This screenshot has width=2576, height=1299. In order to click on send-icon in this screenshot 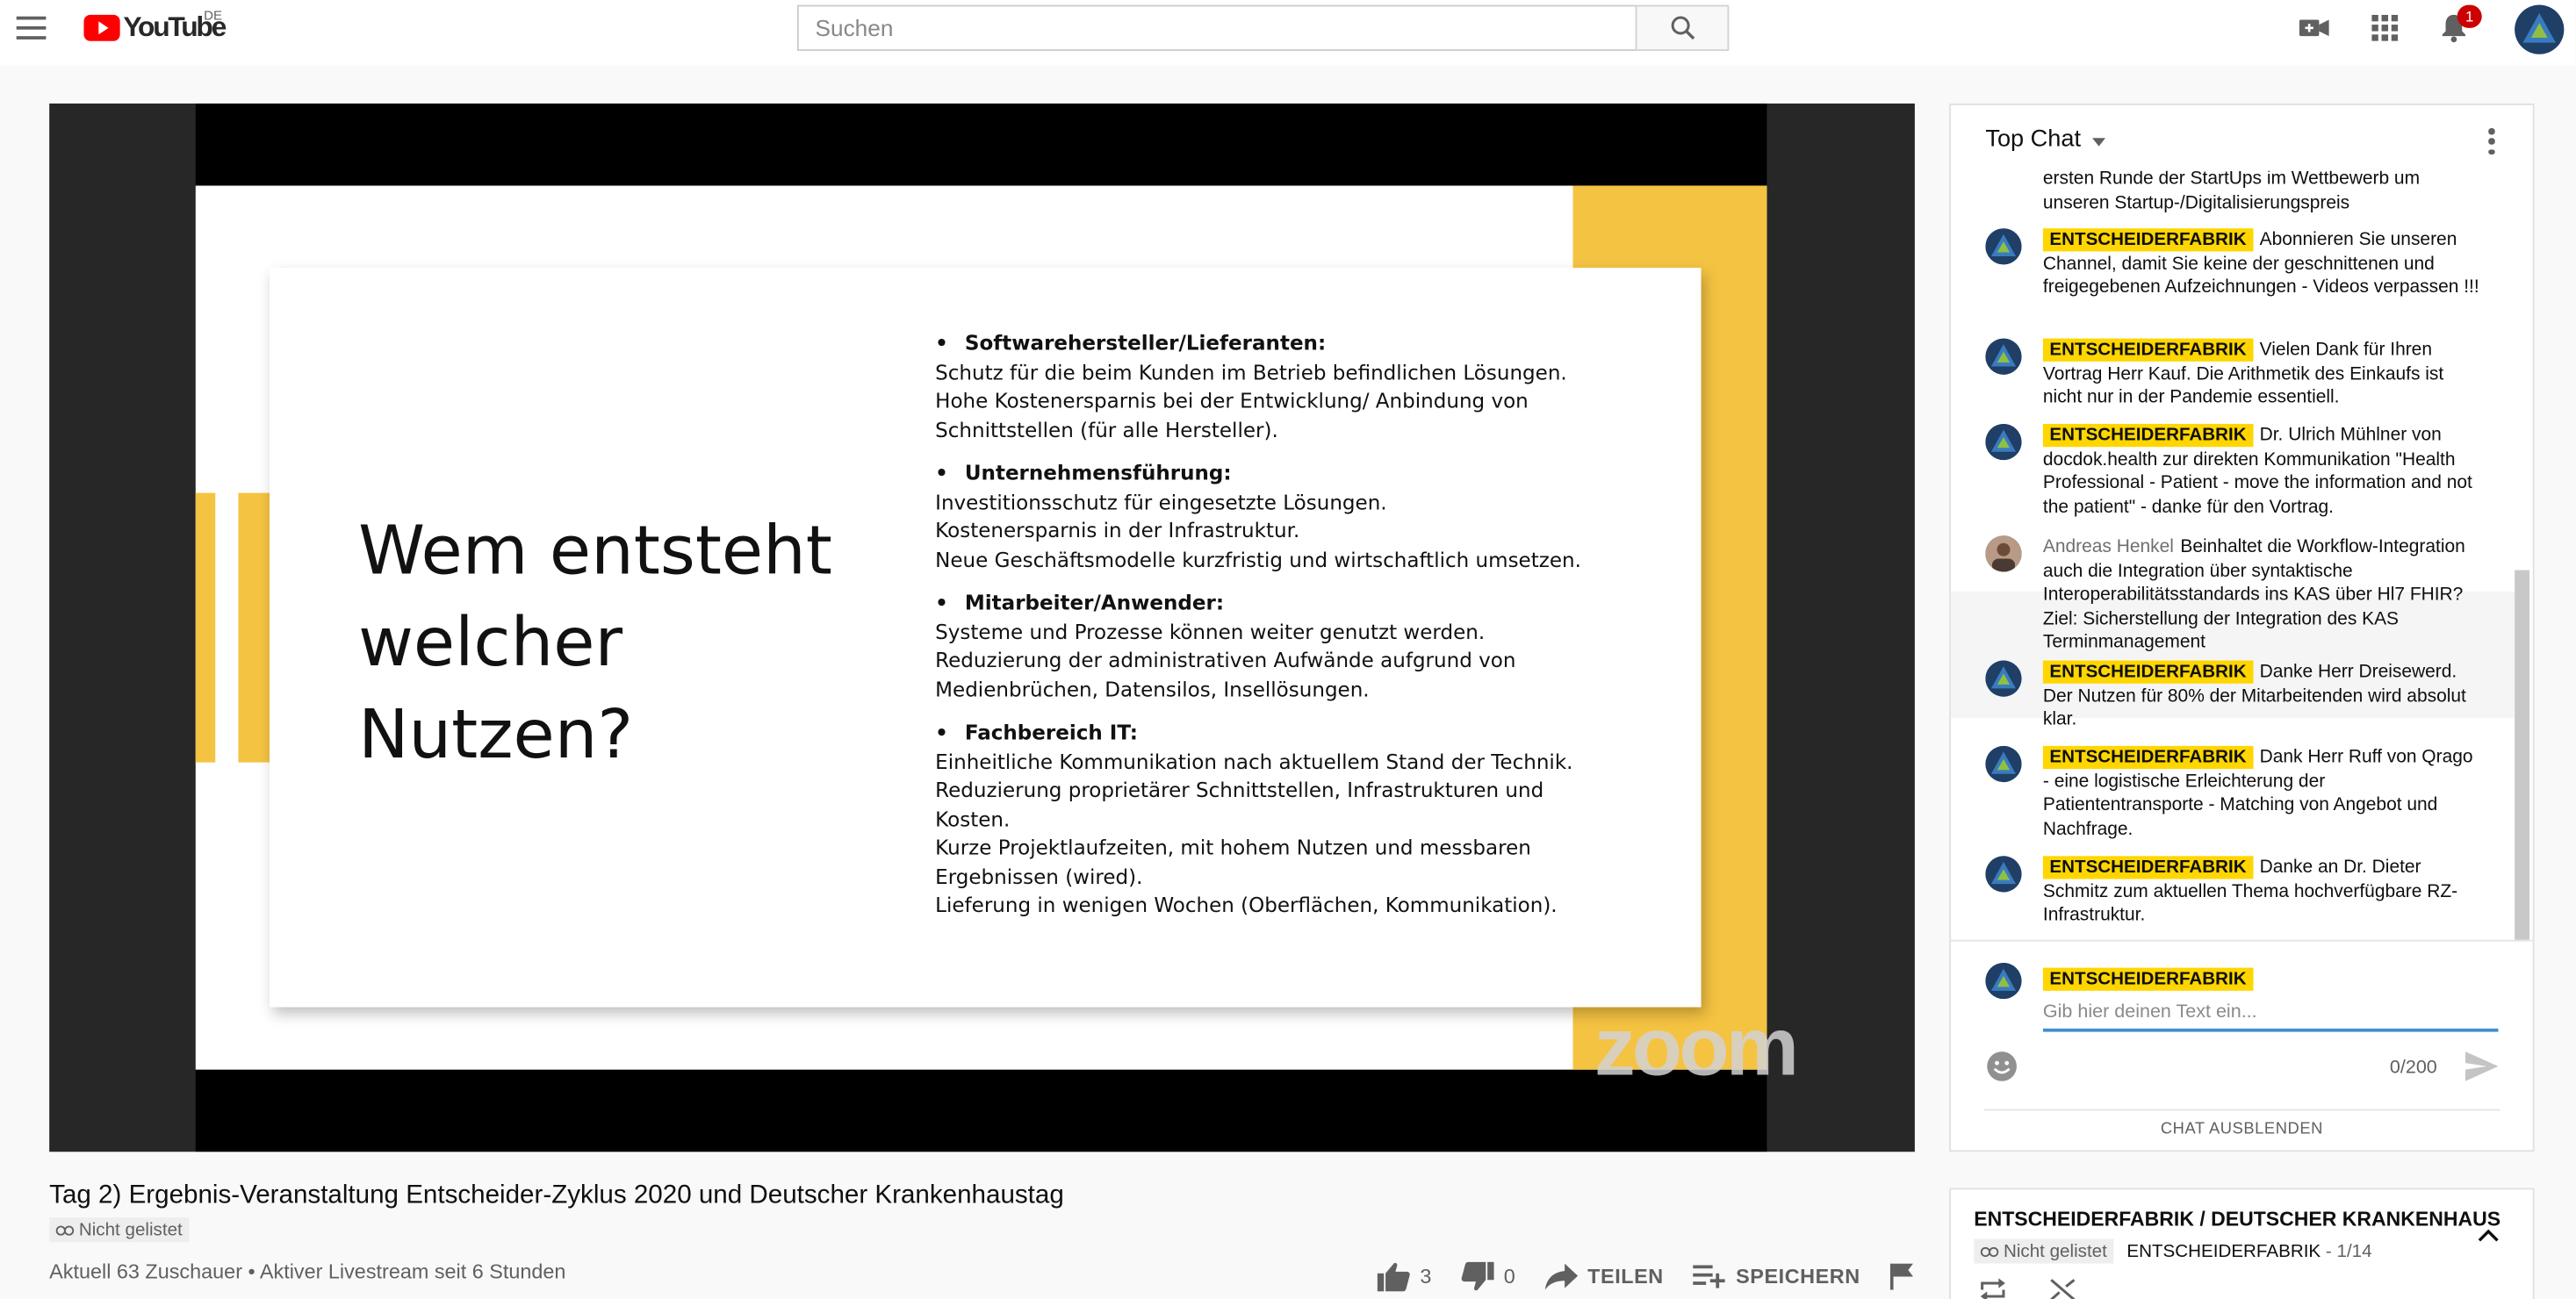, I will do `click(2482, 1066)`.